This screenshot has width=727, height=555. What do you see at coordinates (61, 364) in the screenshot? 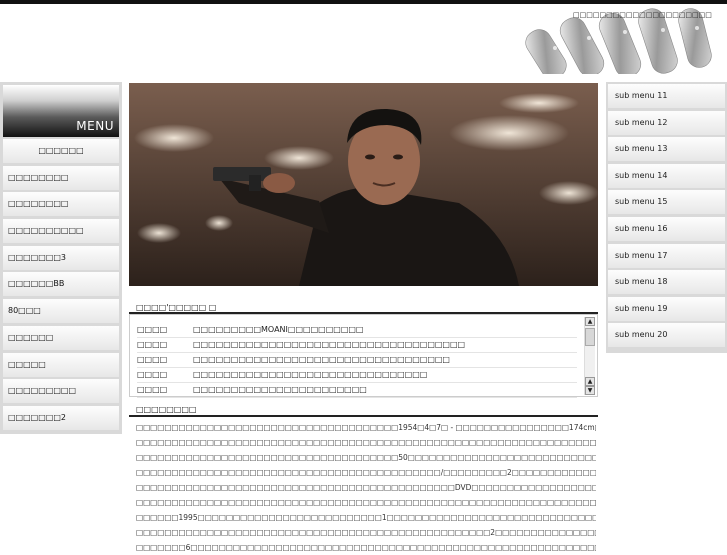
I see `left-menu-item: □□□□□` at bounding box center [61, 364].